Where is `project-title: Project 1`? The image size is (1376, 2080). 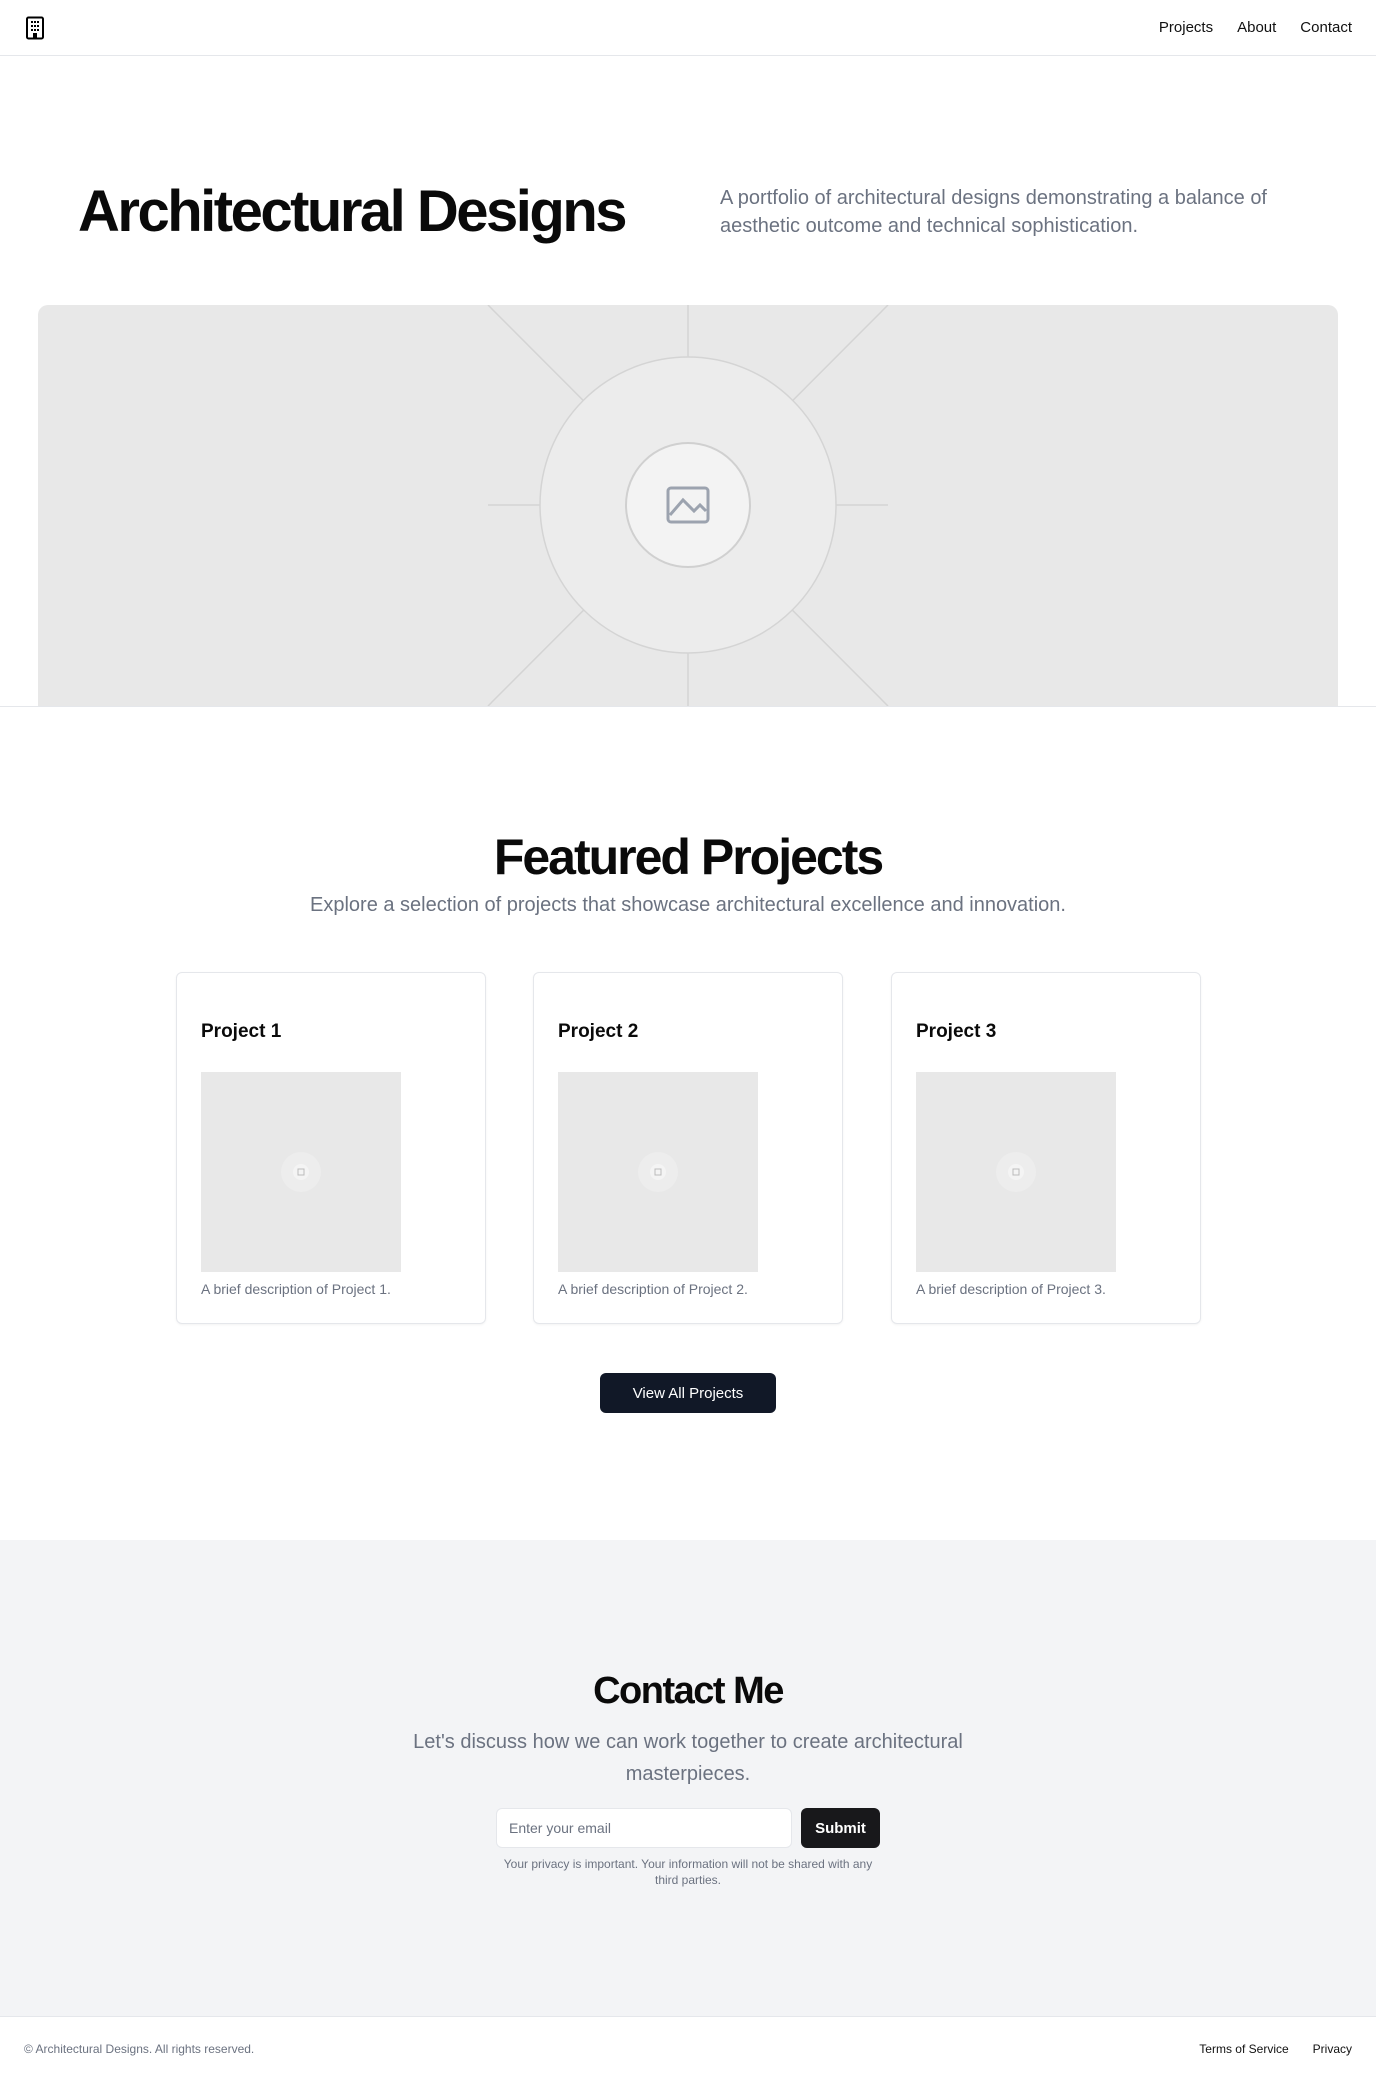 project-title: Project 1 is located at coordinates (241, 1031).